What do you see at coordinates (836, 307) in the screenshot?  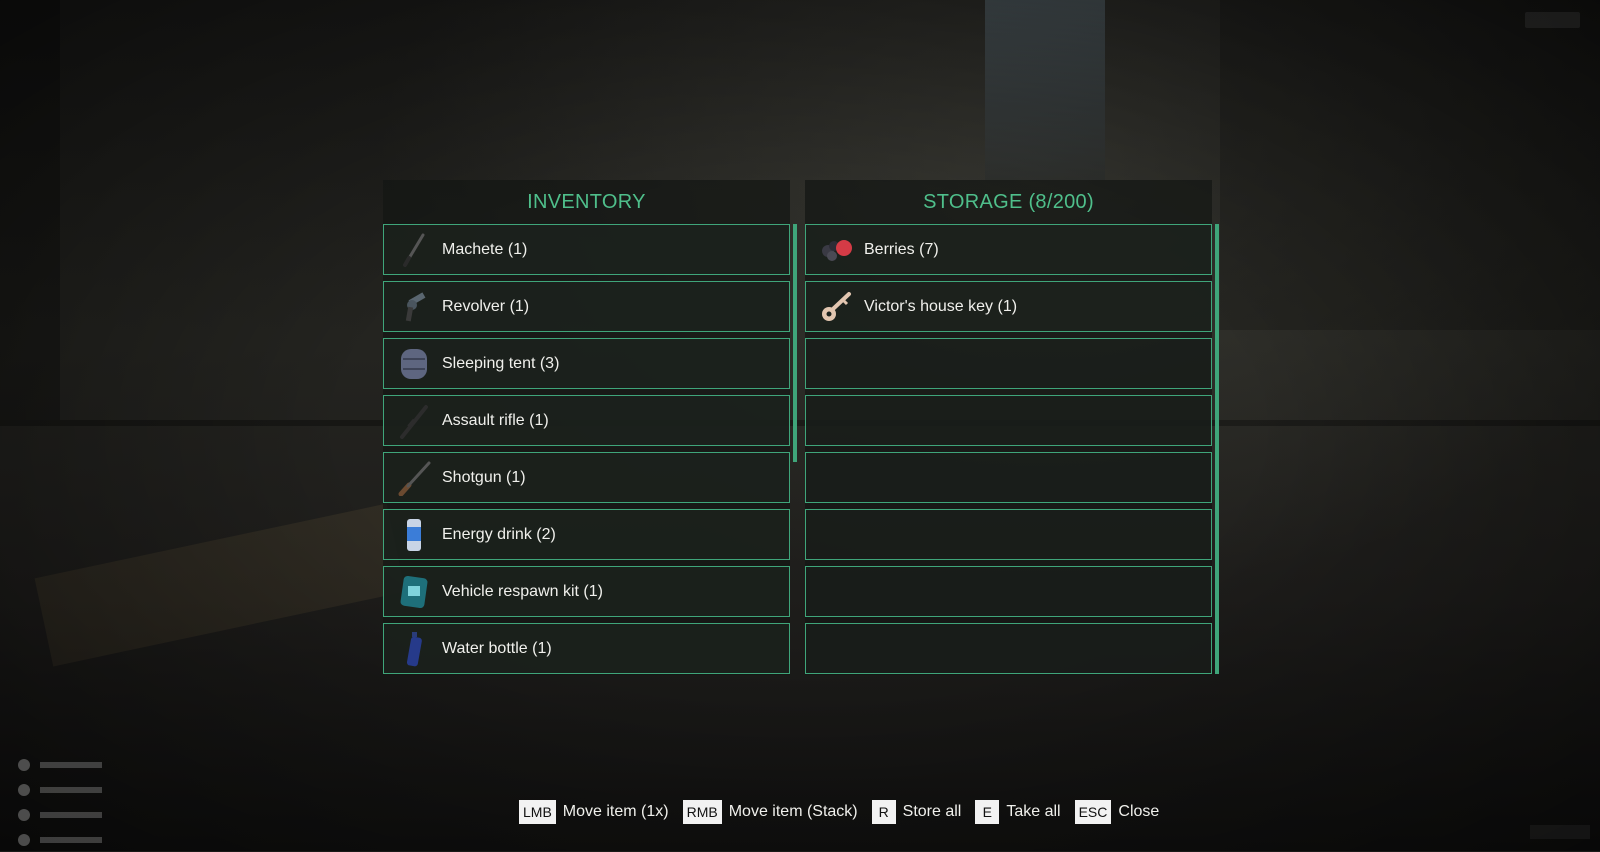 I see `key-icon` at bounding box center [836, 307].